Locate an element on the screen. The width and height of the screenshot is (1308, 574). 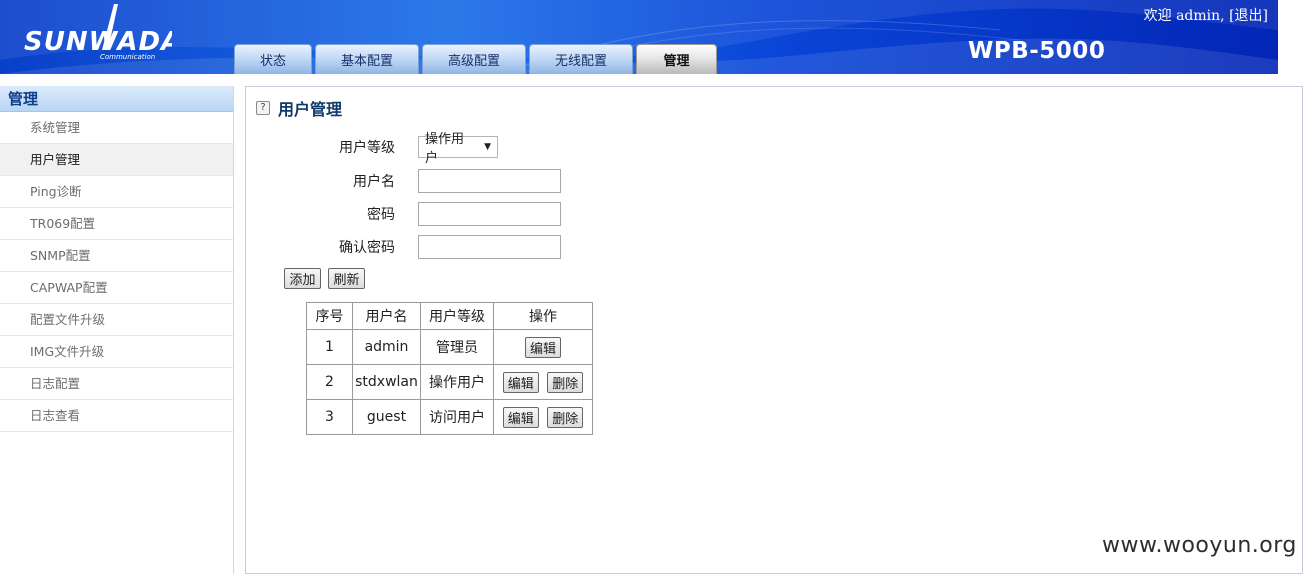
user-level-selected: 操作用户 is located at coordinates (445, 149).